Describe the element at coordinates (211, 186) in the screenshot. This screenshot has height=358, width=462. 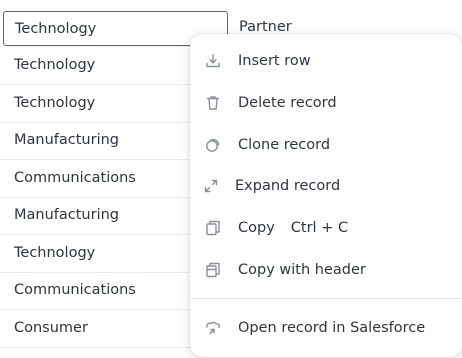
I see `expand-icon` at that location.